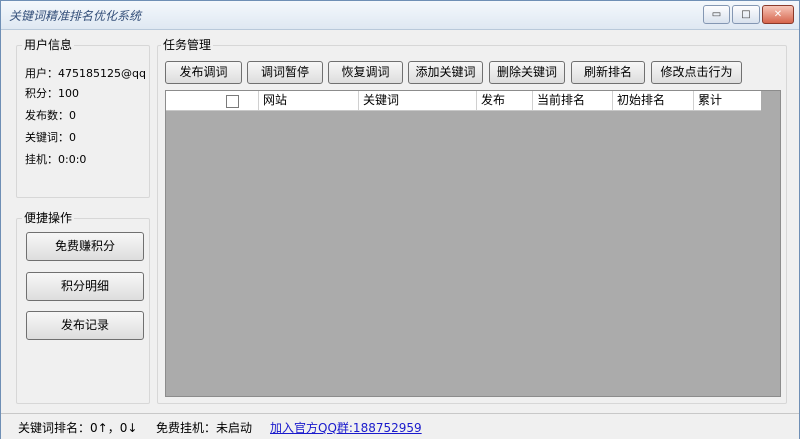 The width and height of the screenshot is (800, 439). What do you see at coordinates (186, 100) in the screenshot?
I see `col-index-header` at bounding box center [186, 100].